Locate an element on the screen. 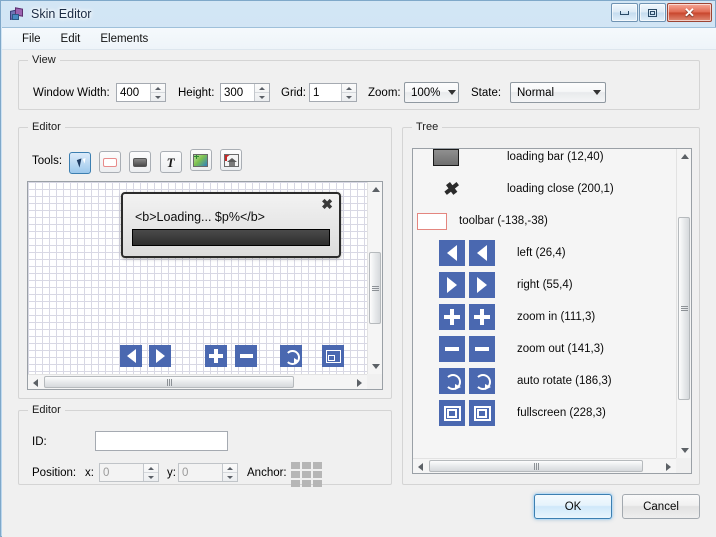 The image size is (716, 537). position-x-spin-down is located at coordinates (151, 477).